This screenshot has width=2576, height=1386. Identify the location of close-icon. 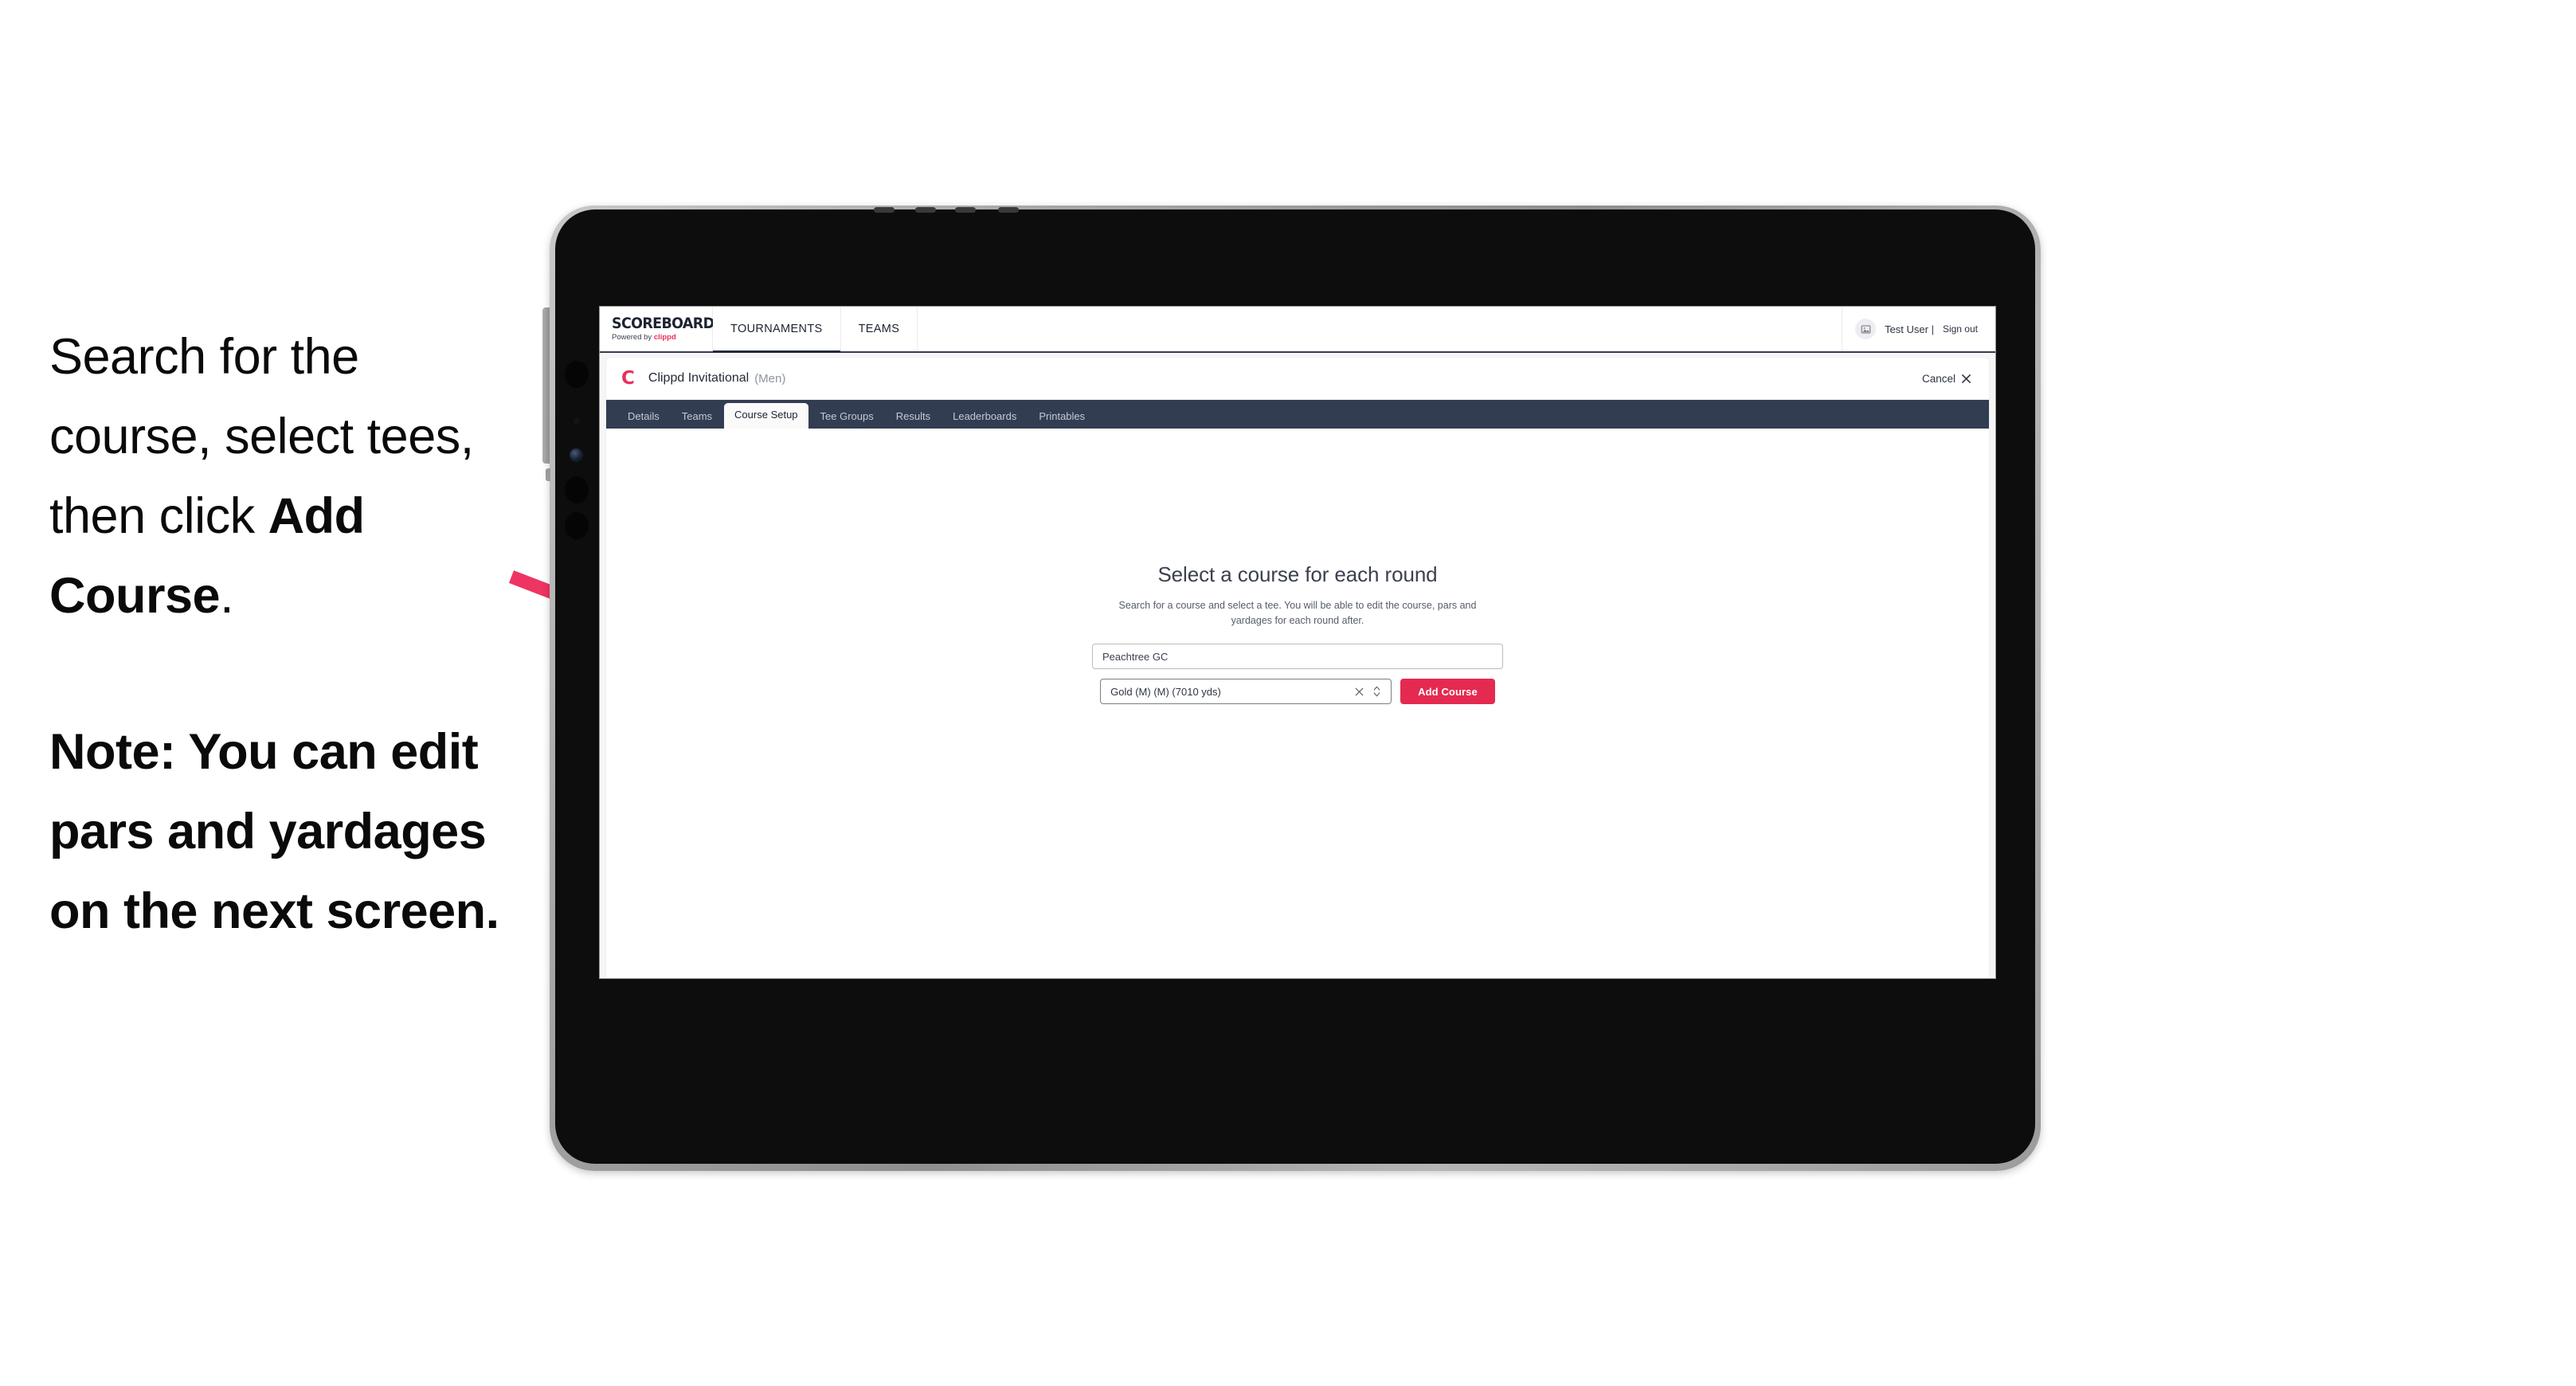
(1966, 378).